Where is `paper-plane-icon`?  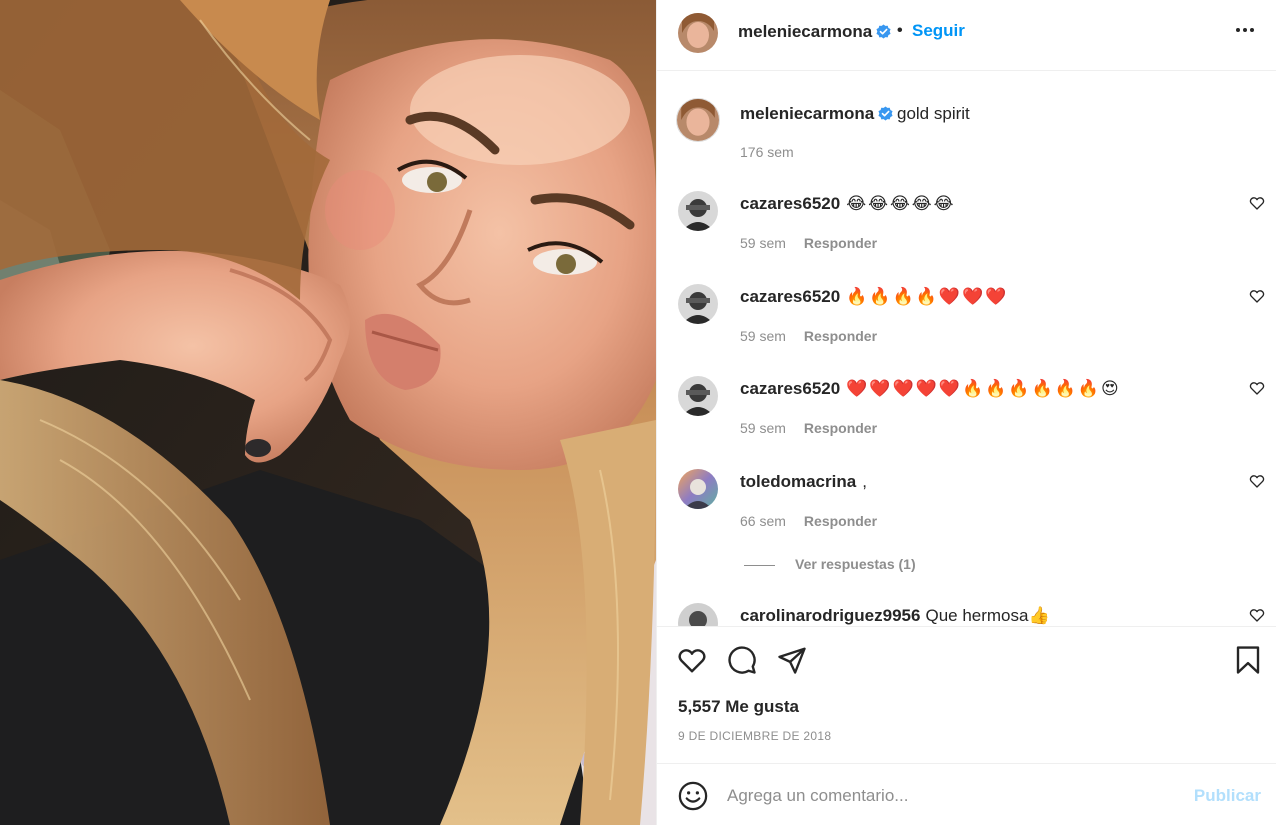 paper-plane-icon is located at coordinates (792, 660).